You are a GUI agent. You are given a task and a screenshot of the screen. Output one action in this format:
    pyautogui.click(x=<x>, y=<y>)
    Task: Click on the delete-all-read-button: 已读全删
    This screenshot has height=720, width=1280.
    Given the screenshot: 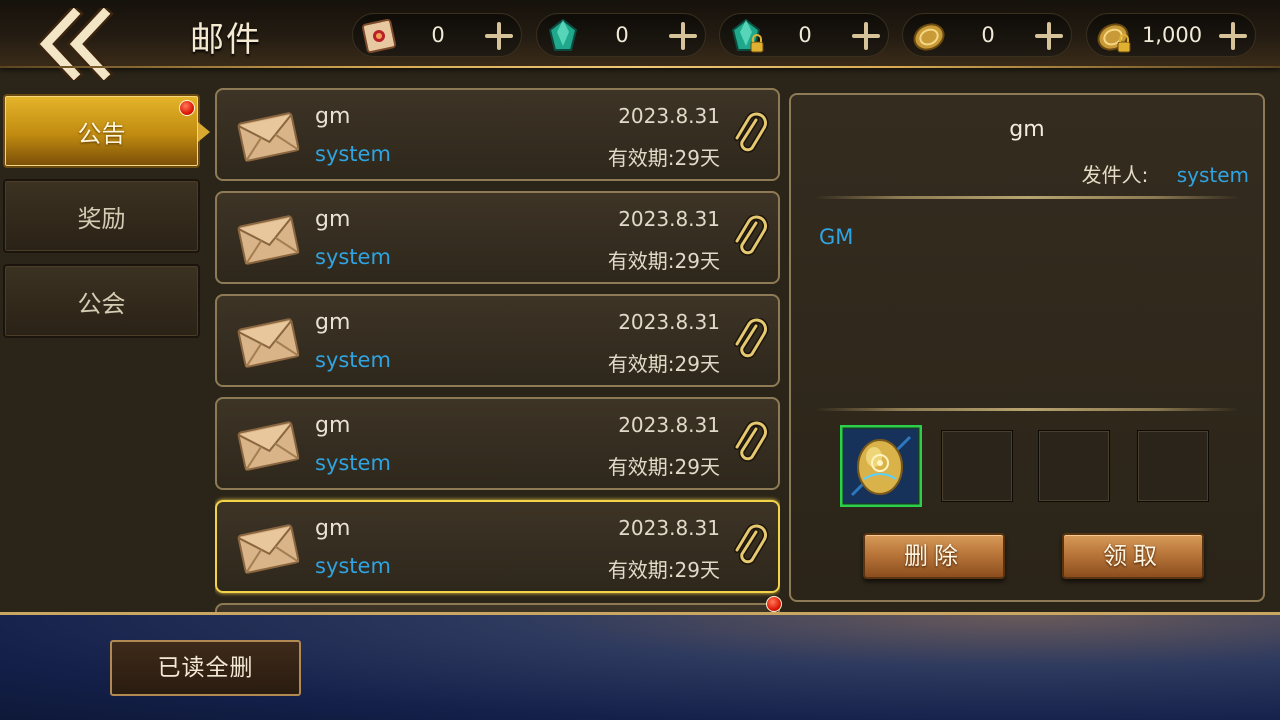 What is the action you would take?
    pyautogui.click(x=205, y=668)
    